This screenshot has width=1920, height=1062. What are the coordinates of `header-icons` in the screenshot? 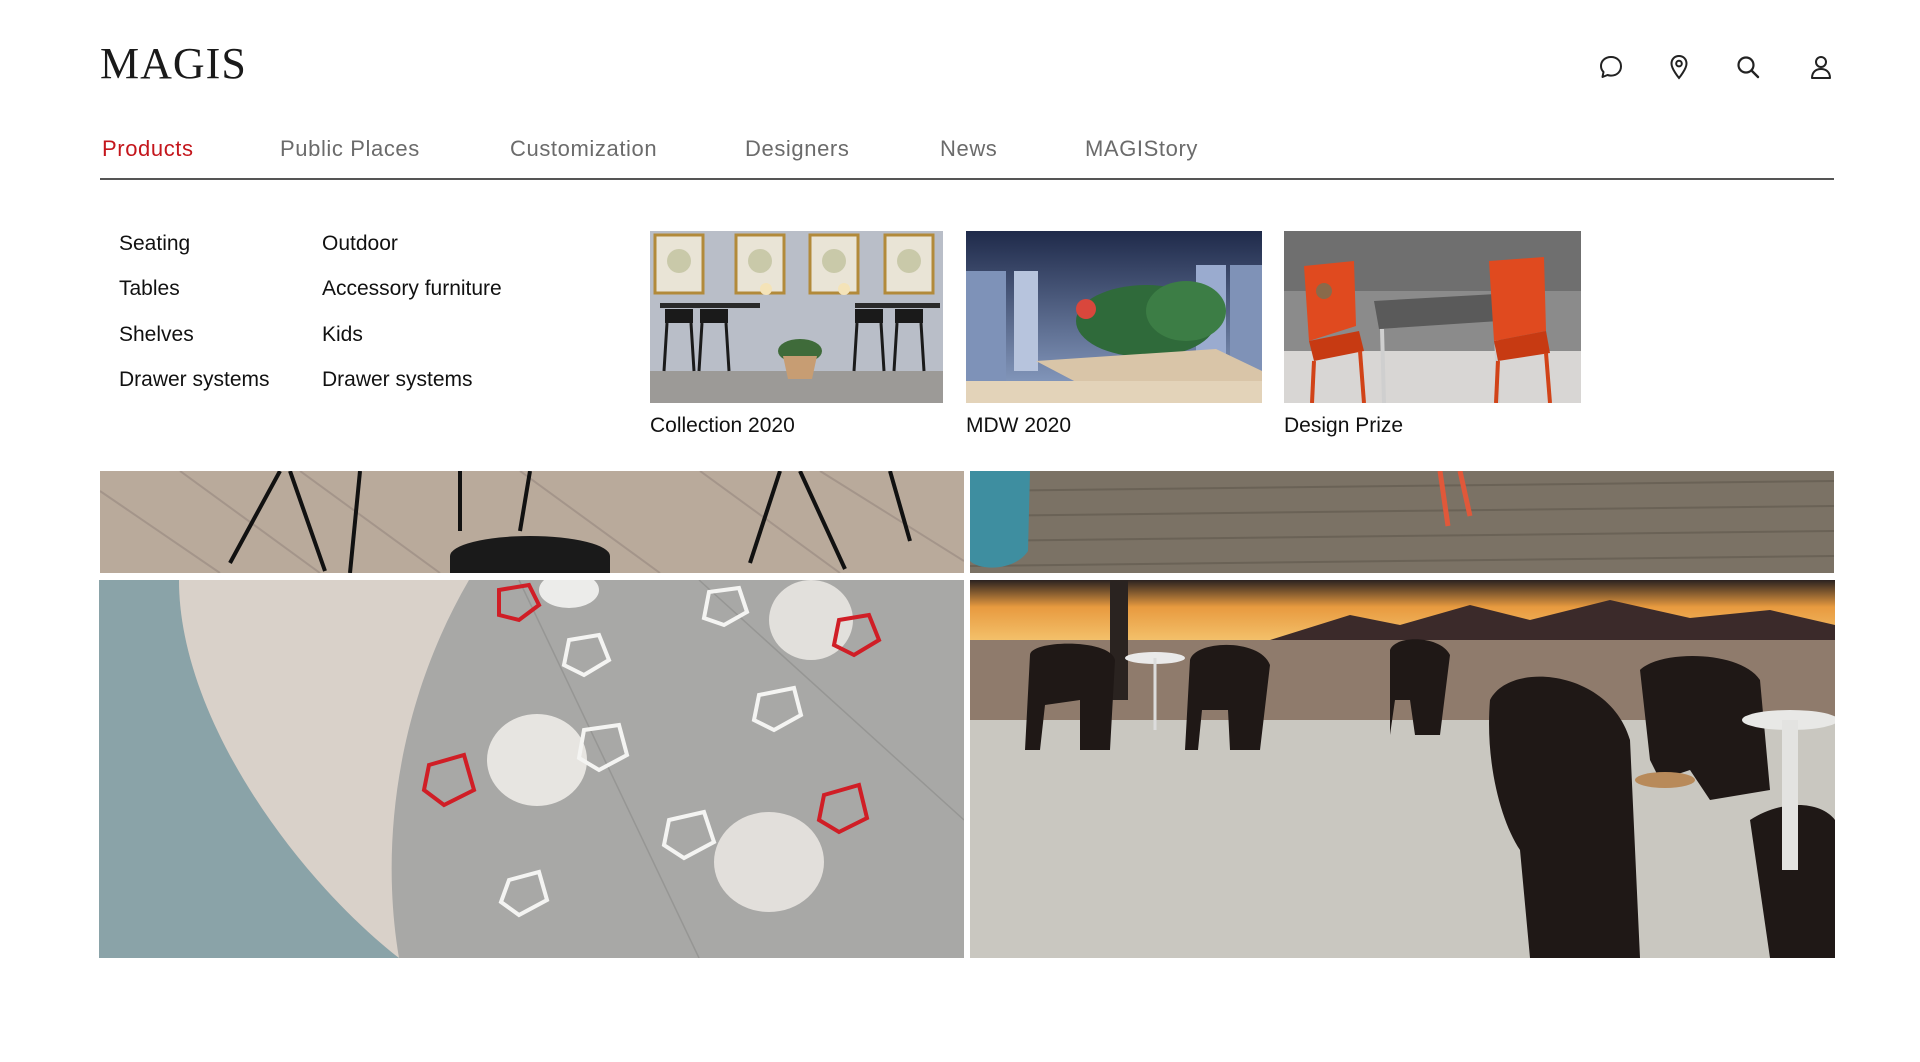 It's located at (960, 72).